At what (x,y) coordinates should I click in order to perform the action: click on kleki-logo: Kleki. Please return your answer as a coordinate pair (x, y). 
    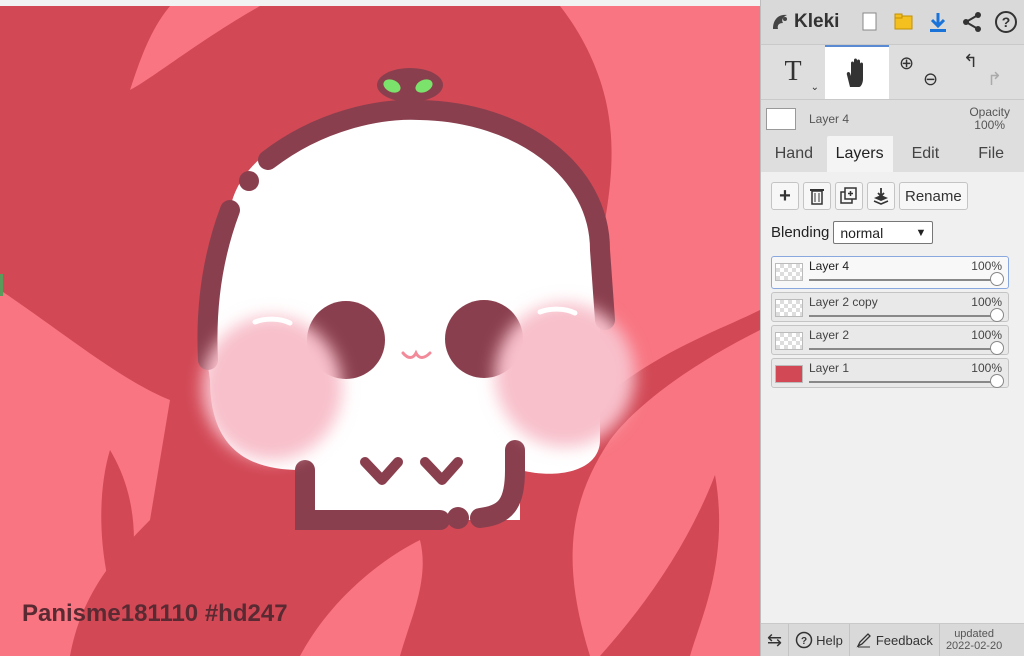
    Looking at the image, I should click on (807, 22).